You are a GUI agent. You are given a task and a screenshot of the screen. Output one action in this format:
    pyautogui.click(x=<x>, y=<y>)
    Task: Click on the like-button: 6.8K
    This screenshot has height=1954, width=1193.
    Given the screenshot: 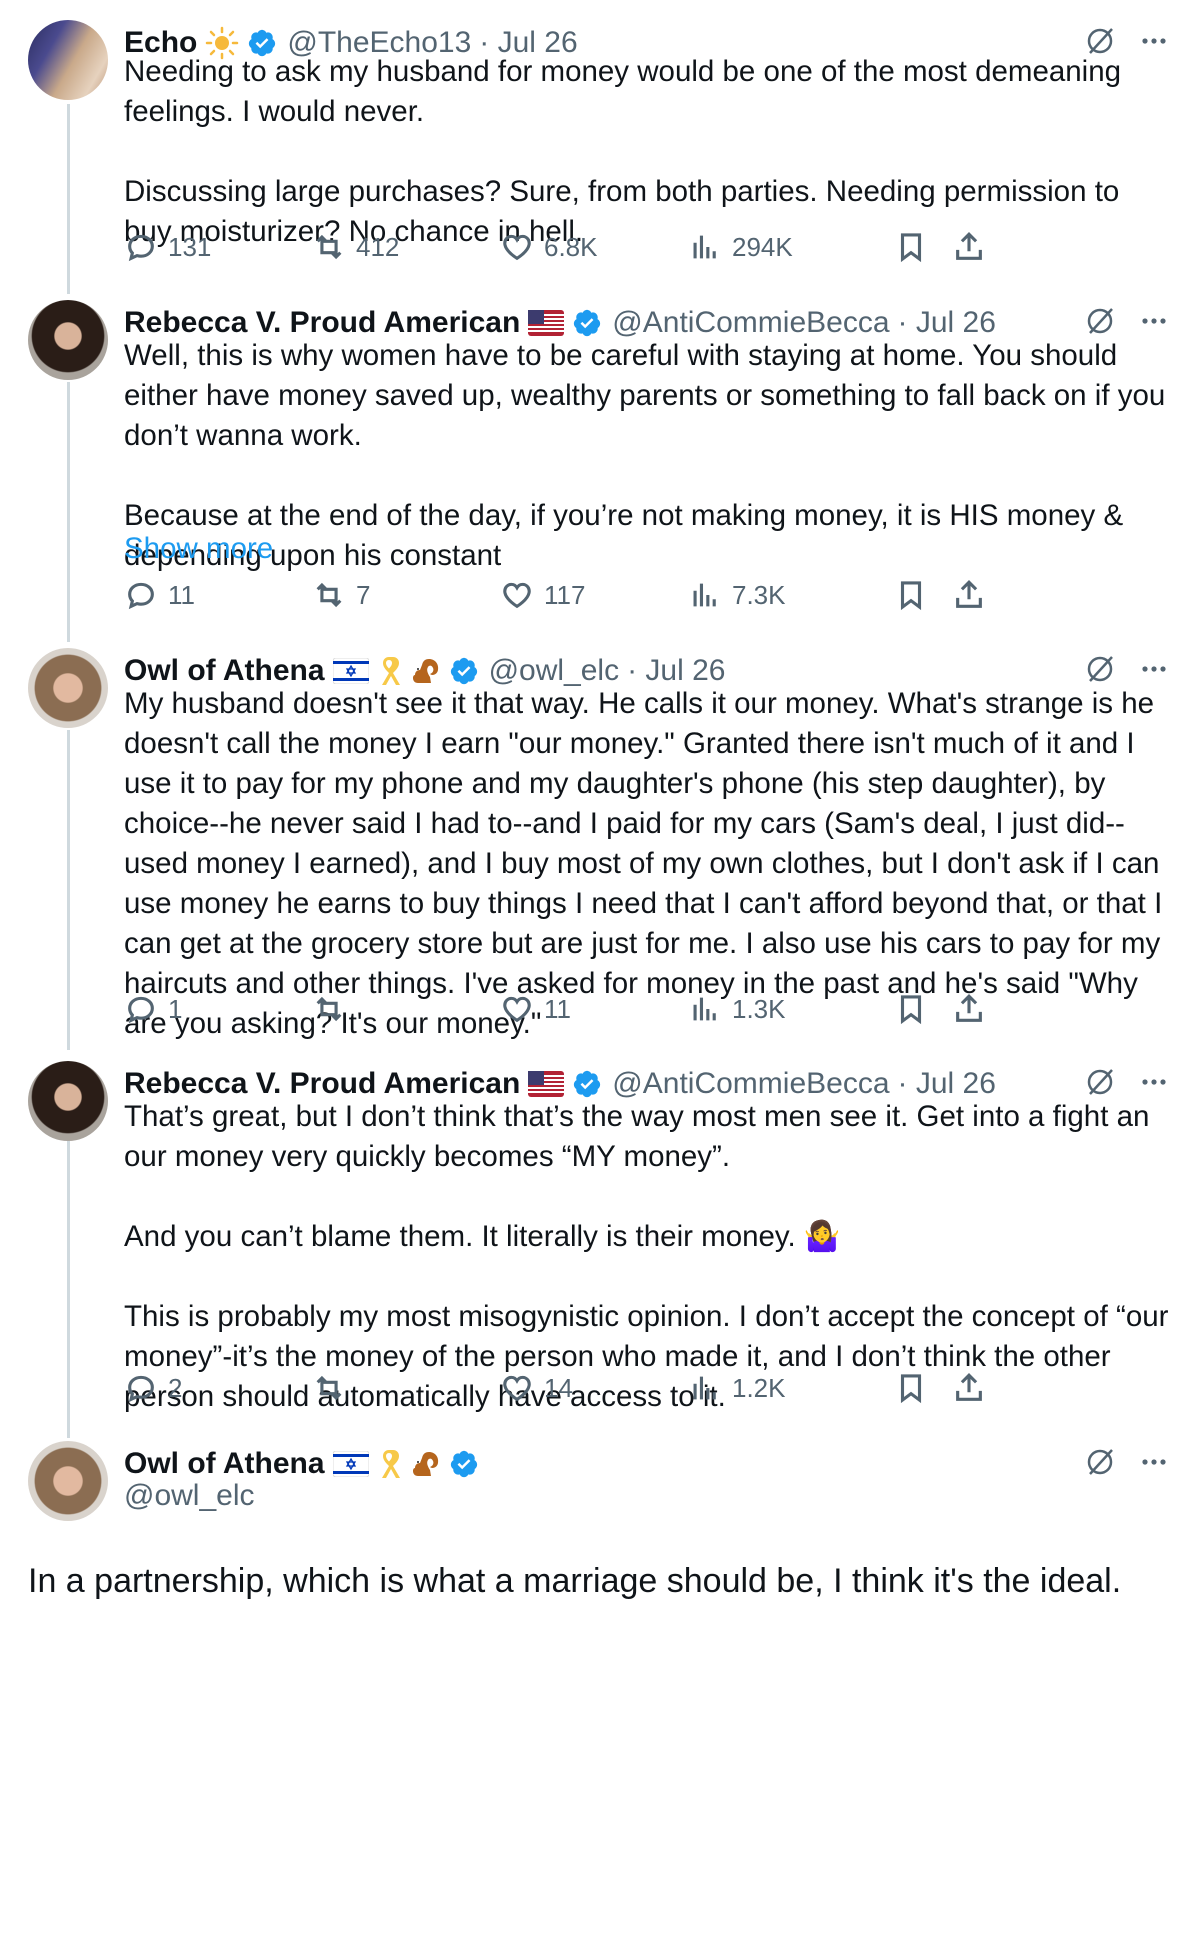 What is the action you would take?
    pyautogui.click(x=549, y=247)
    